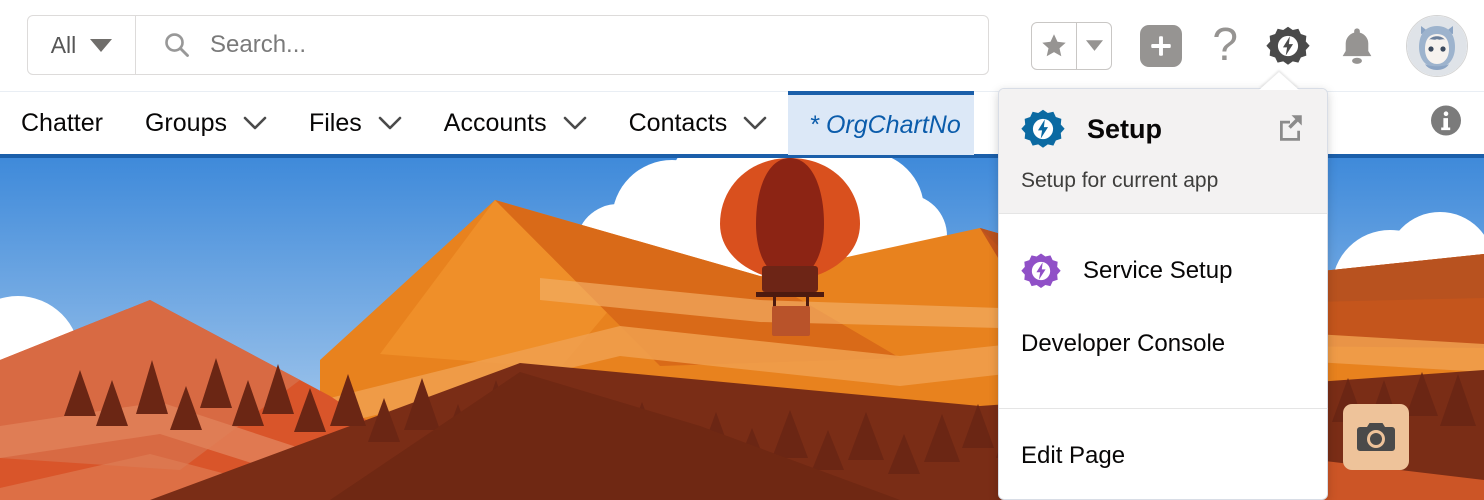 The width and height of the screenshot is (1484, 500). What do you see at coordinates (678, 123) in the screenshot?
I see `nav-tab-label: Contacts` at bounding box center [678, 123].